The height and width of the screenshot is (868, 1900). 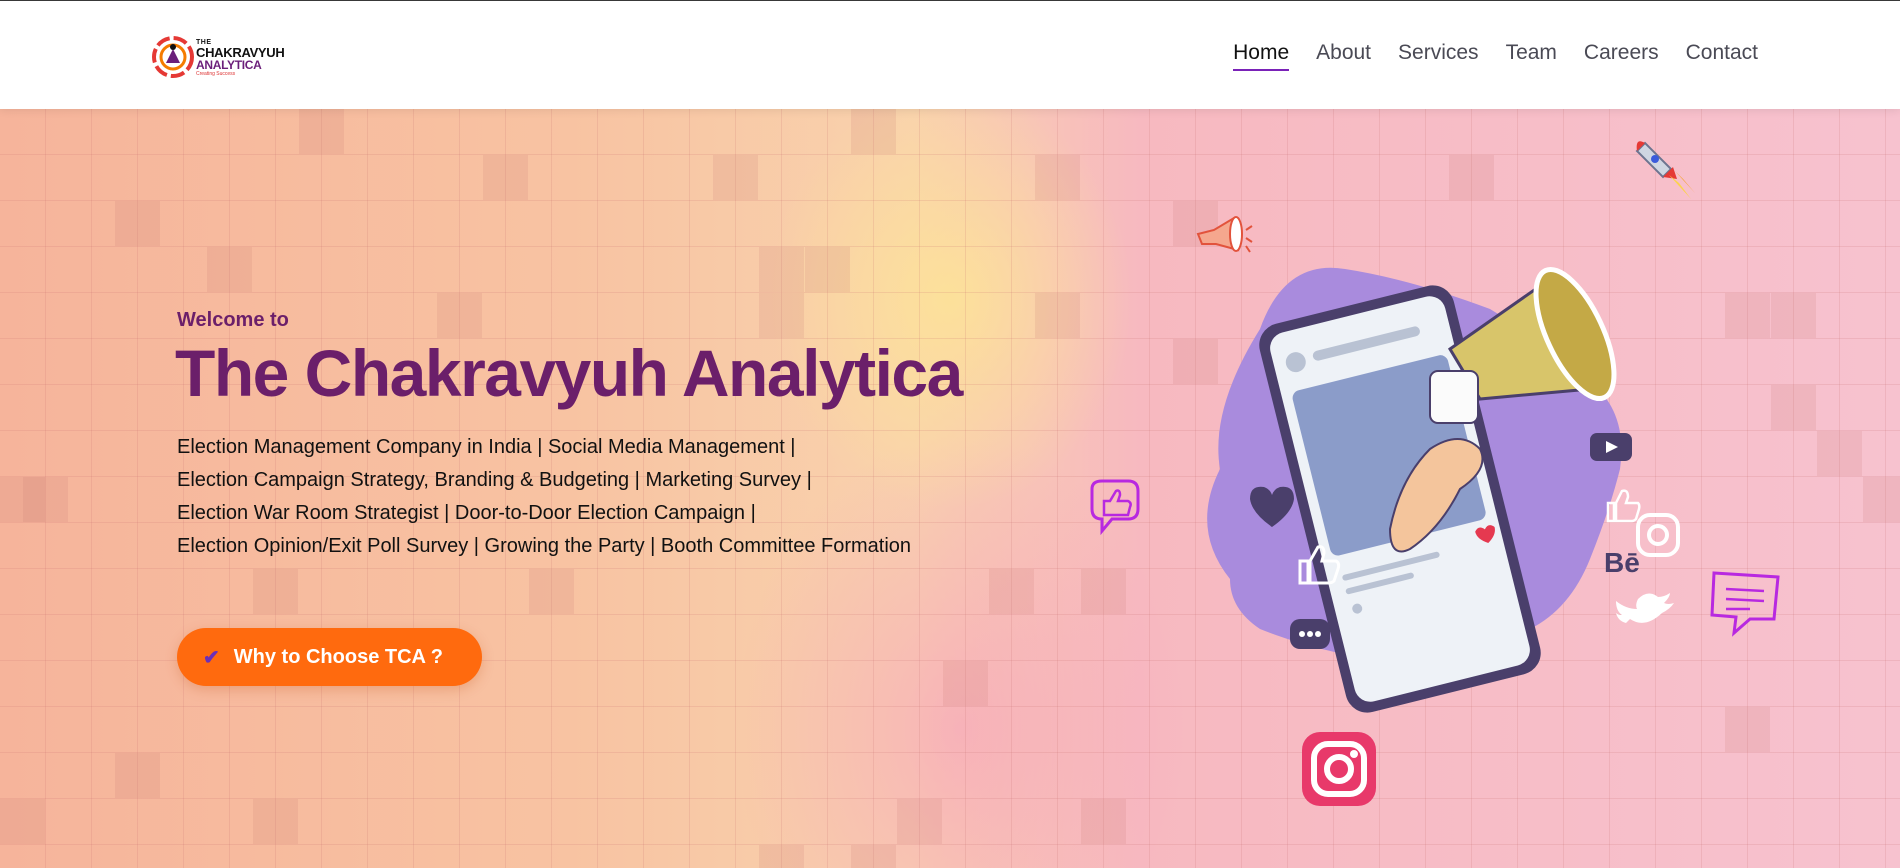 I want to click on hero-title: The Chakravyuh Analytica, so click(x=569, y=373).